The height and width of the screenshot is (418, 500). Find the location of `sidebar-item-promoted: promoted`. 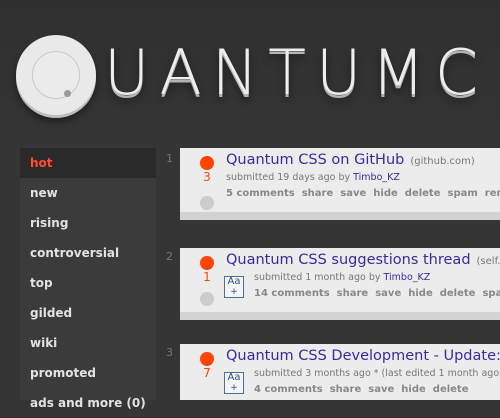

sidebar-item-promoted: promoted is located at coordinates (88, 373).